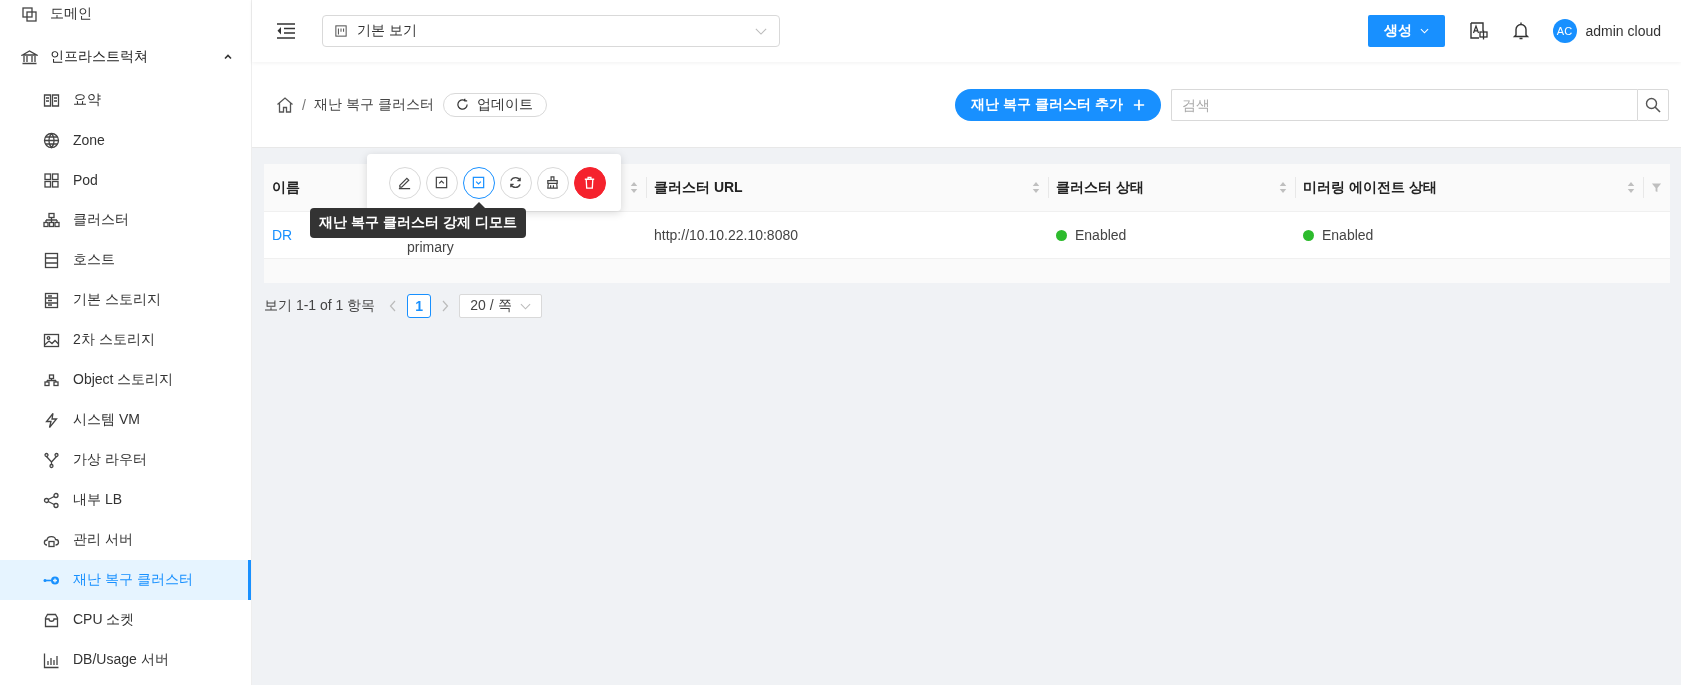 The image size is (1681, 685). I want to click on sidebar-item: 시스템 VM, so click(125, 420).